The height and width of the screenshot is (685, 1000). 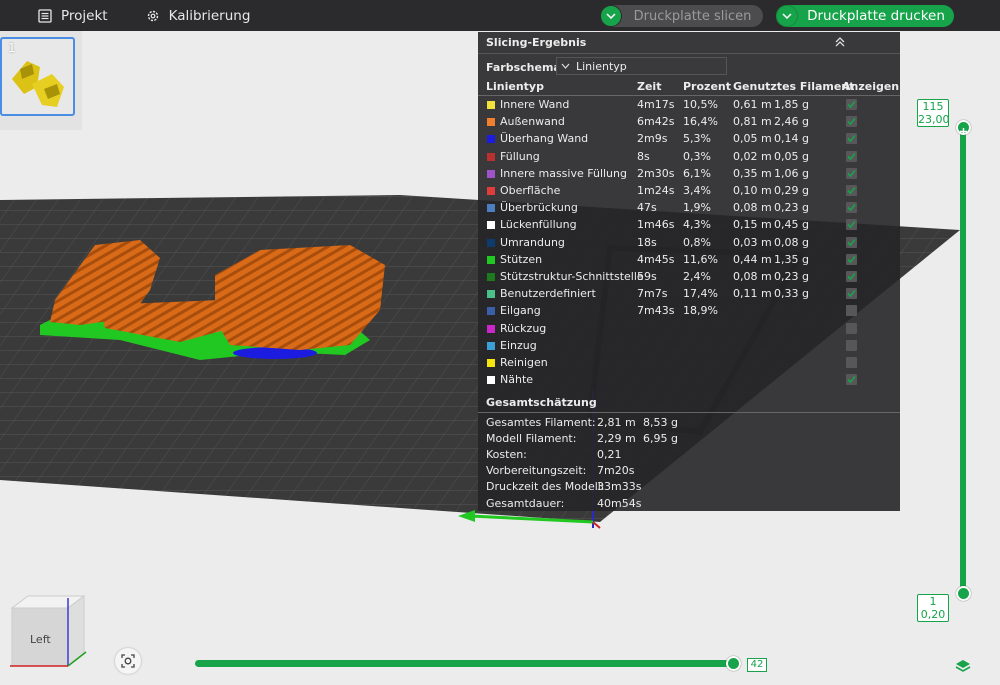 What do you see at coordinates (752, 104) in the screenshot?
I see `line-type-length: 0,61 m` at bounding box center [752, 104].